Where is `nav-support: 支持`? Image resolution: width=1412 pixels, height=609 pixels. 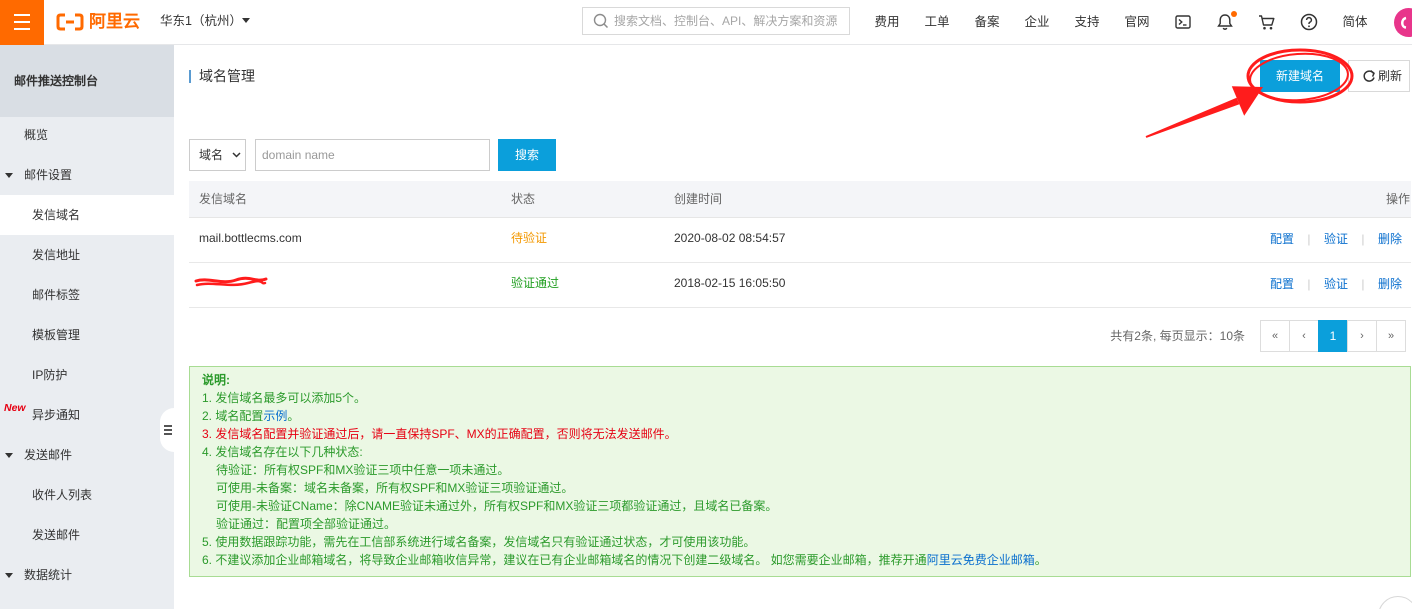
nav-support: 支持 is located at coordinates (1087, 22).